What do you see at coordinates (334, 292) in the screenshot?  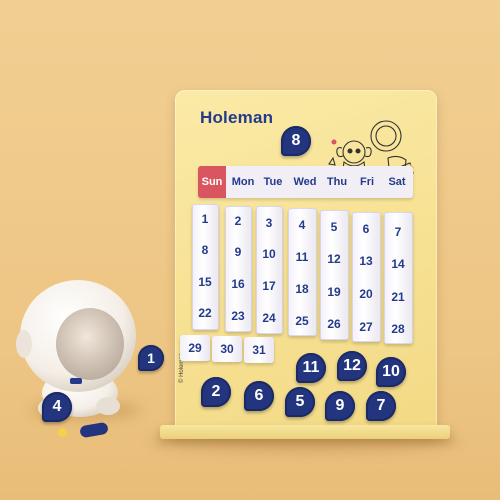 I see `day-number: 19` at bounding box center [334, 292].